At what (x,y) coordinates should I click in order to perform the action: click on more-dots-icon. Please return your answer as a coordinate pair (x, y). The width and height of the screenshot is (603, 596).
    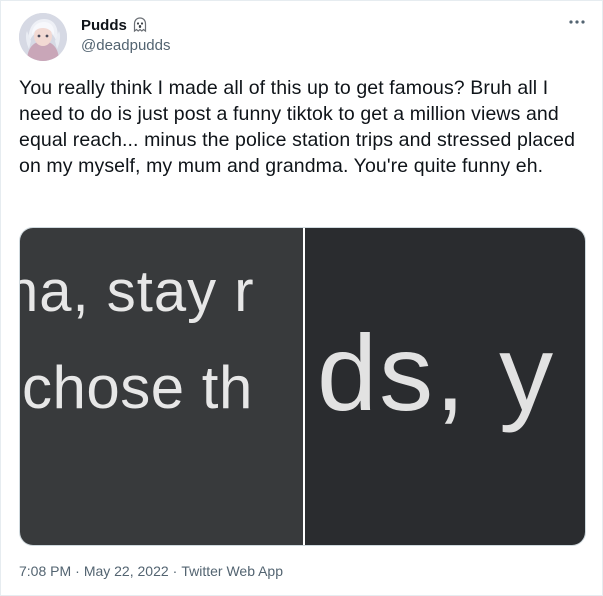
    Looking at the image, I should click on (577, 22).